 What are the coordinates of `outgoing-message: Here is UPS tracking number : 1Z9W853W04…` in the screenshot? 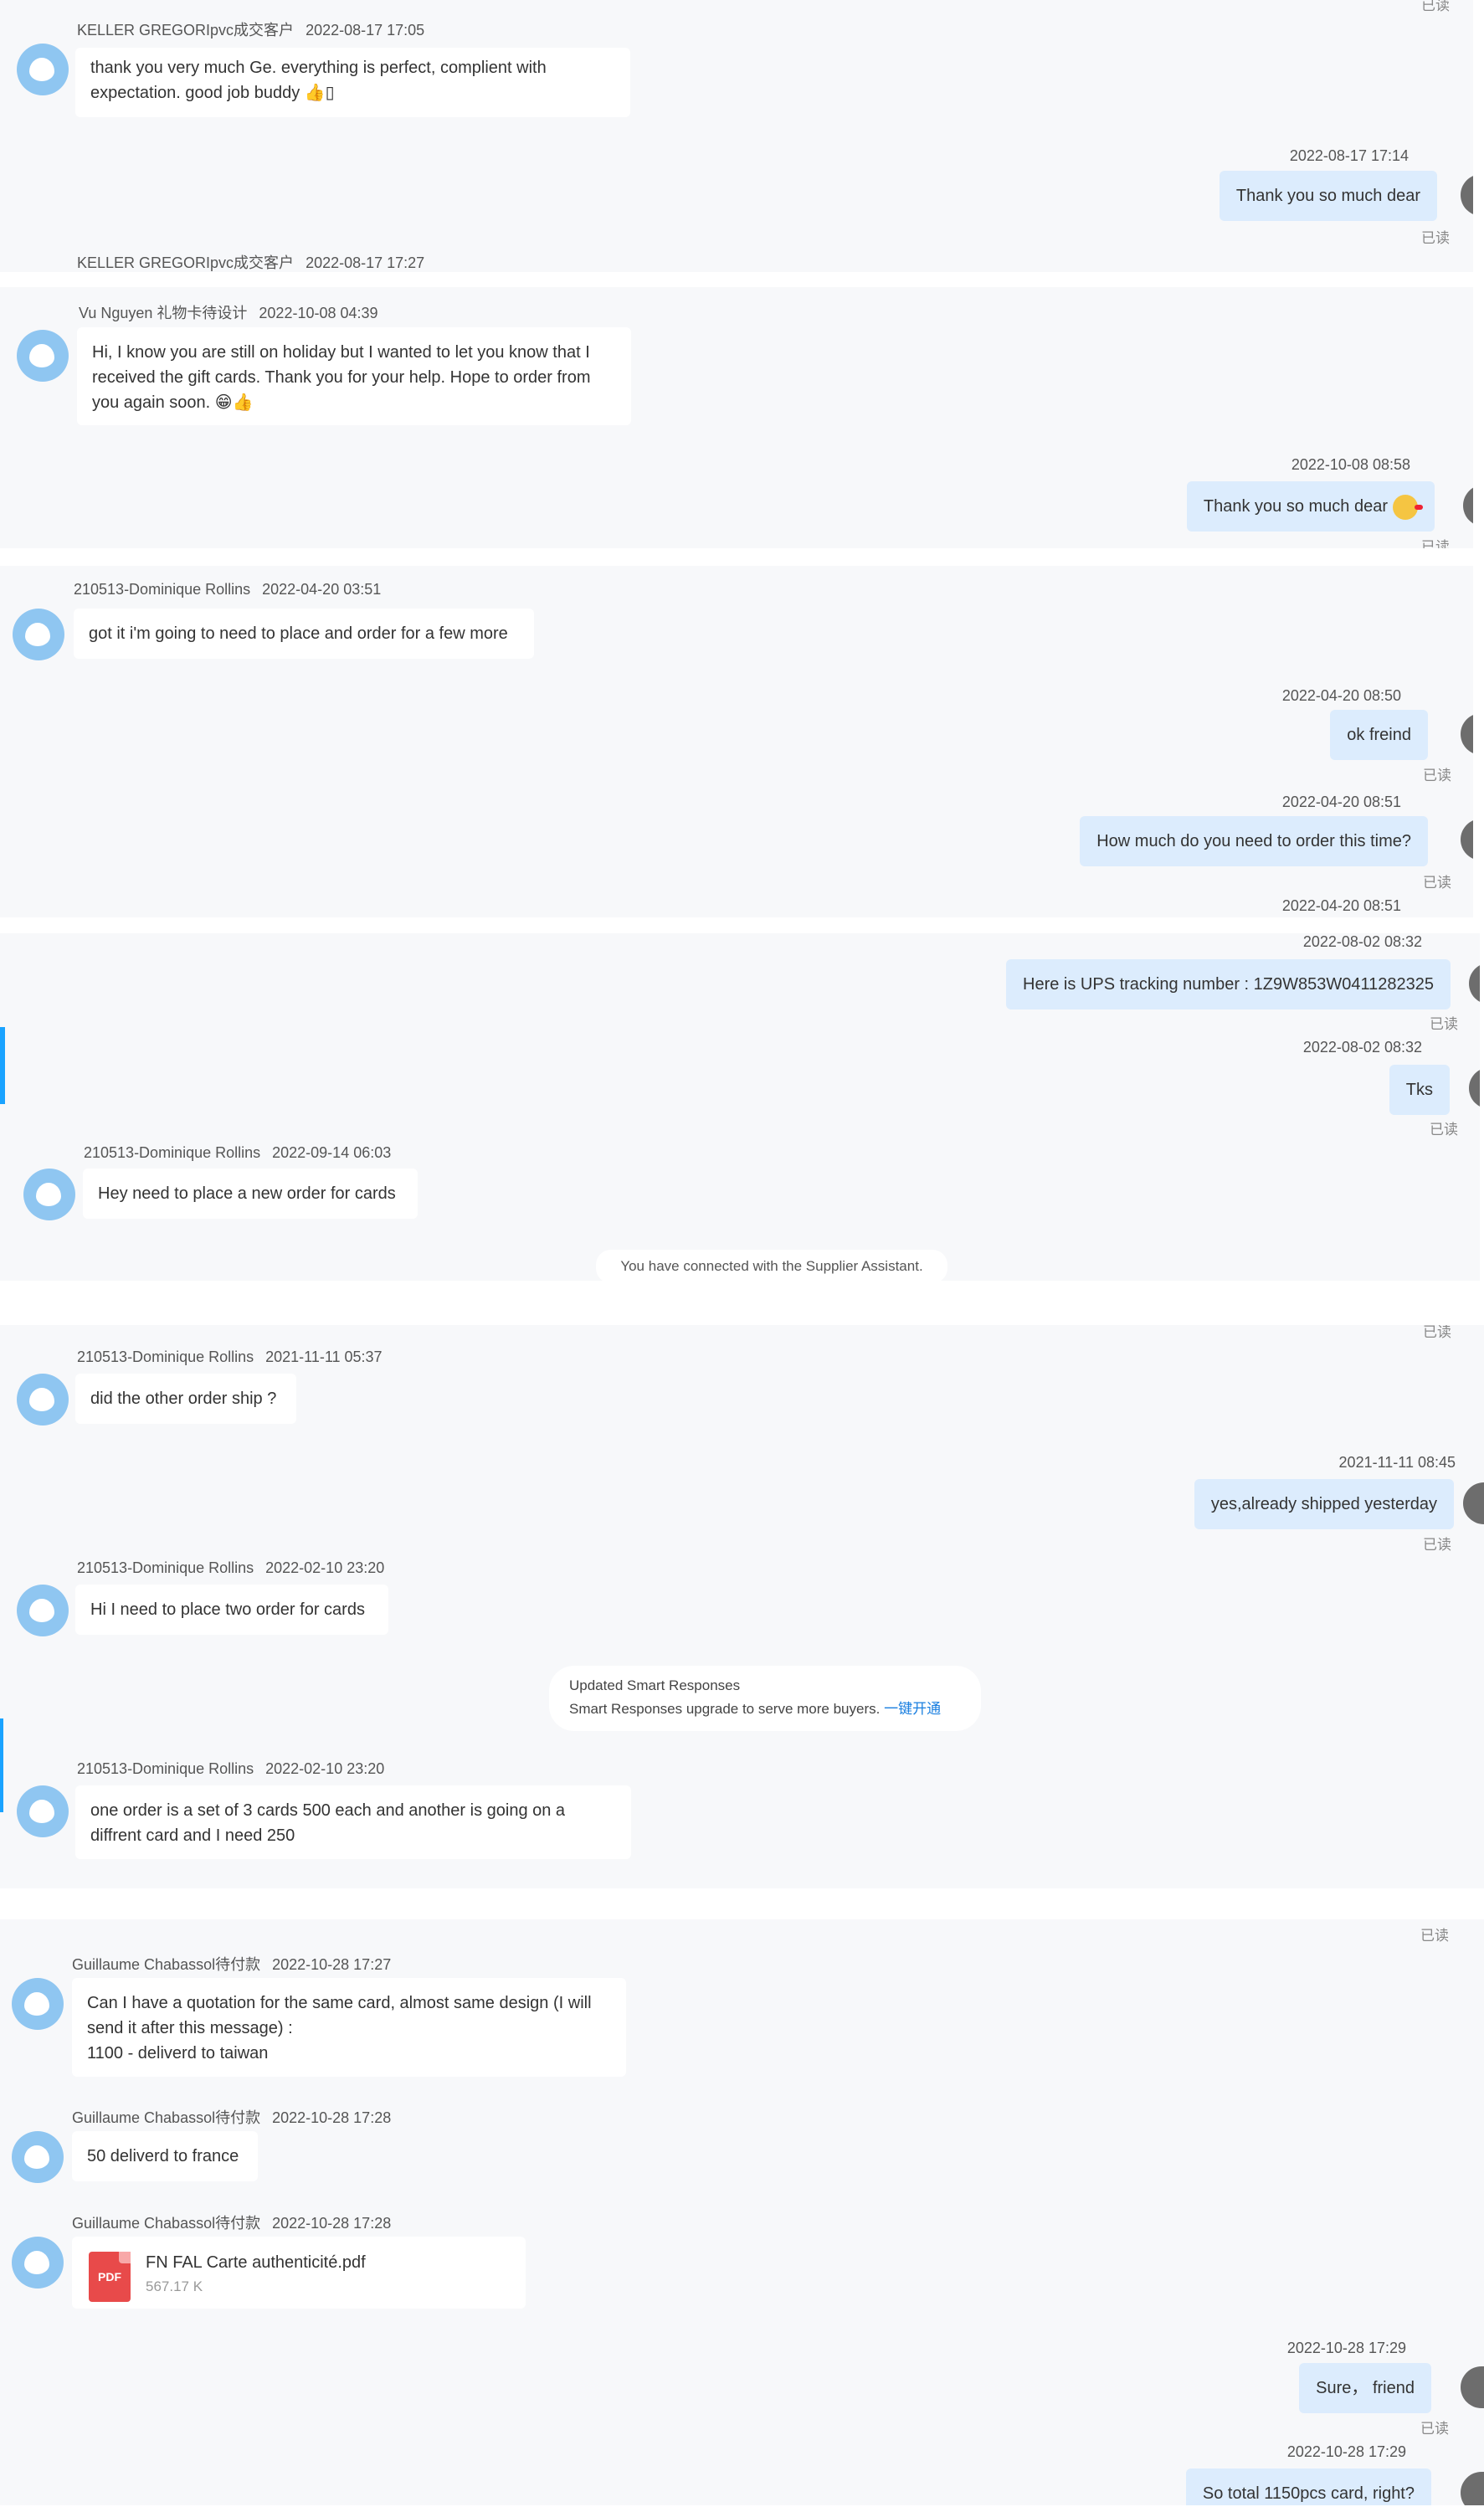 It's located at (1228, 984).